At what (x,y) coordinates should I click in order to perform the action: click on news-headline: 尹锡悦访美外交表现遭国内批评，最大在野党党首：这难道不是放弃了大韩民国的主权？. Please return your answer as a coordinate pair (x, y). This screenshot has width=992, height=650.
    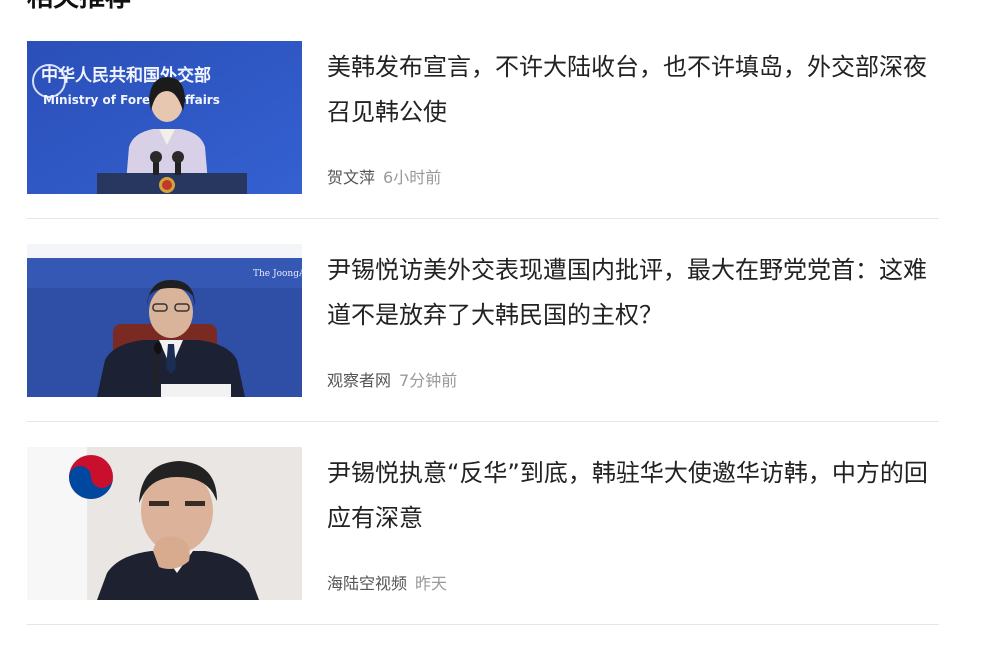
    Looking at the image, I should click on (632, 293).